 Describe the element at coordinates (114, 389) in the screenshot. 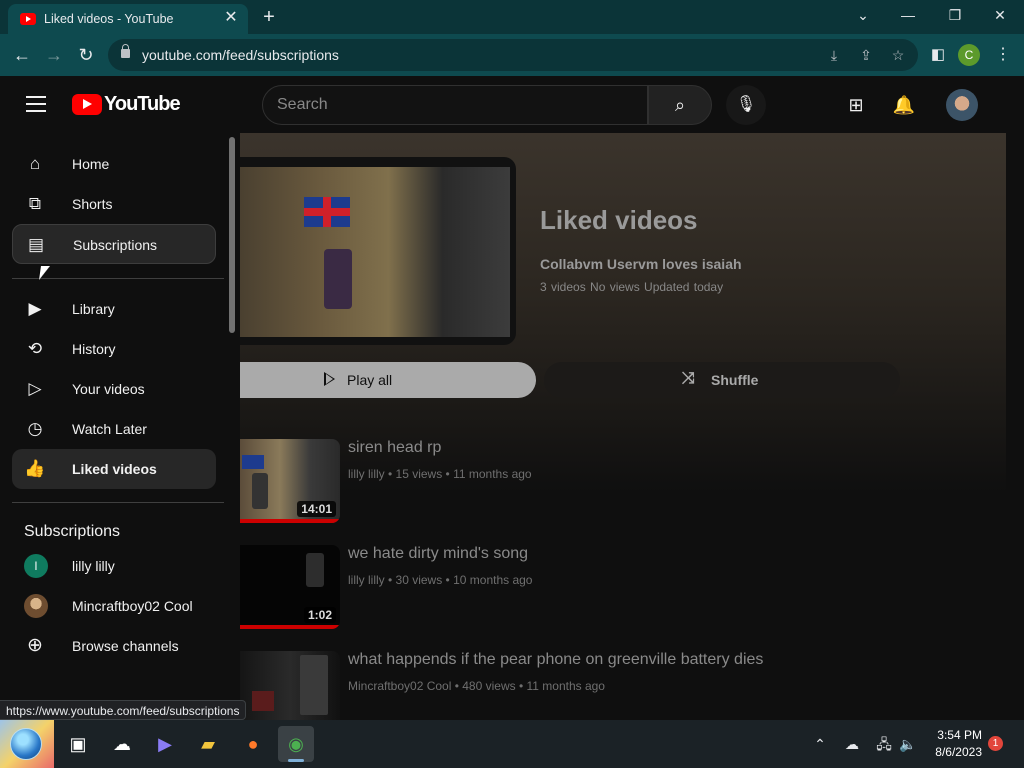

I see `sidebar-item-your-videos: ▷ Your videos` at that location.